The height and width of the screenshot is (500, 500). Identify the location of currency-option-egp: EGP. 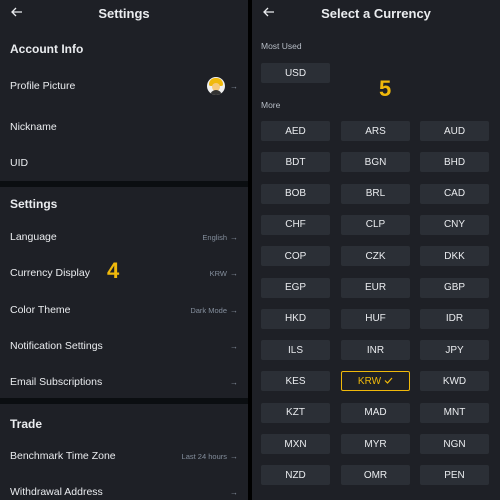
(295, 287).